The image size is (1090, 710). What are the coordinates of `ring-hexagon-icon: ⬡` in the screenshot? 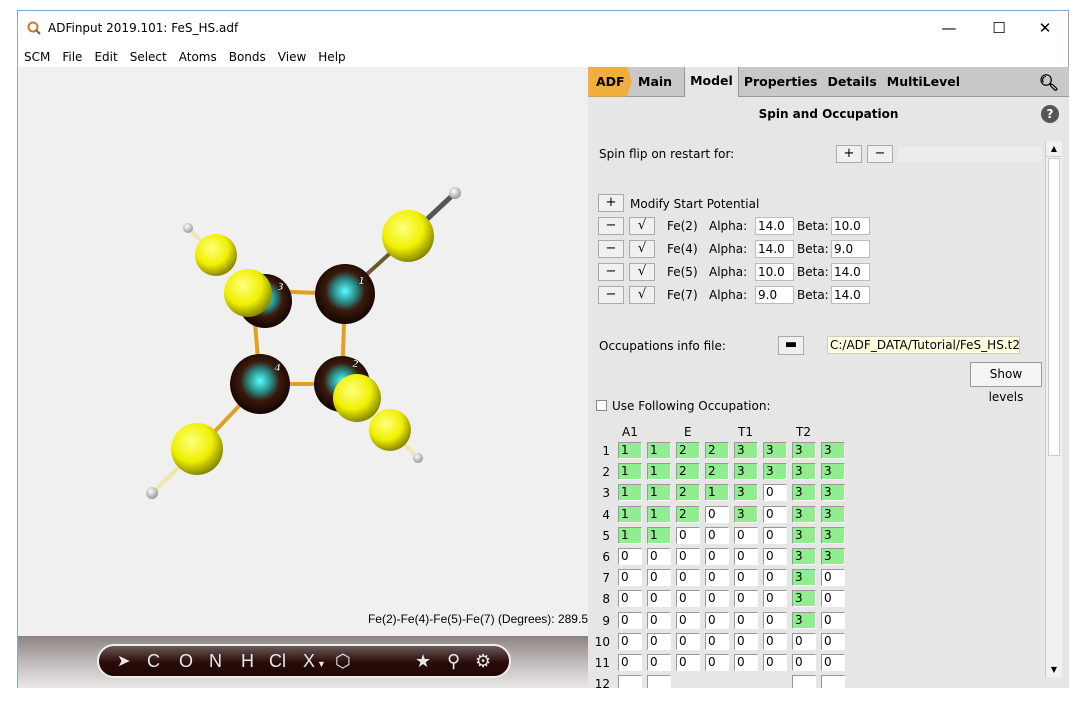 It's located at (343, 661).